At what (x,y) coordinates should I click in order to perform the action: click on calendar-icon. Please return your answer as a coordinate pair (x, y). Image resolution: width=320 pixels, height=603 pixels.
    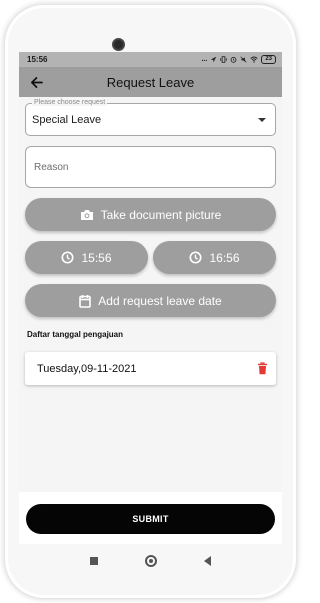
    Looking at the image, I should click on (85, 301).